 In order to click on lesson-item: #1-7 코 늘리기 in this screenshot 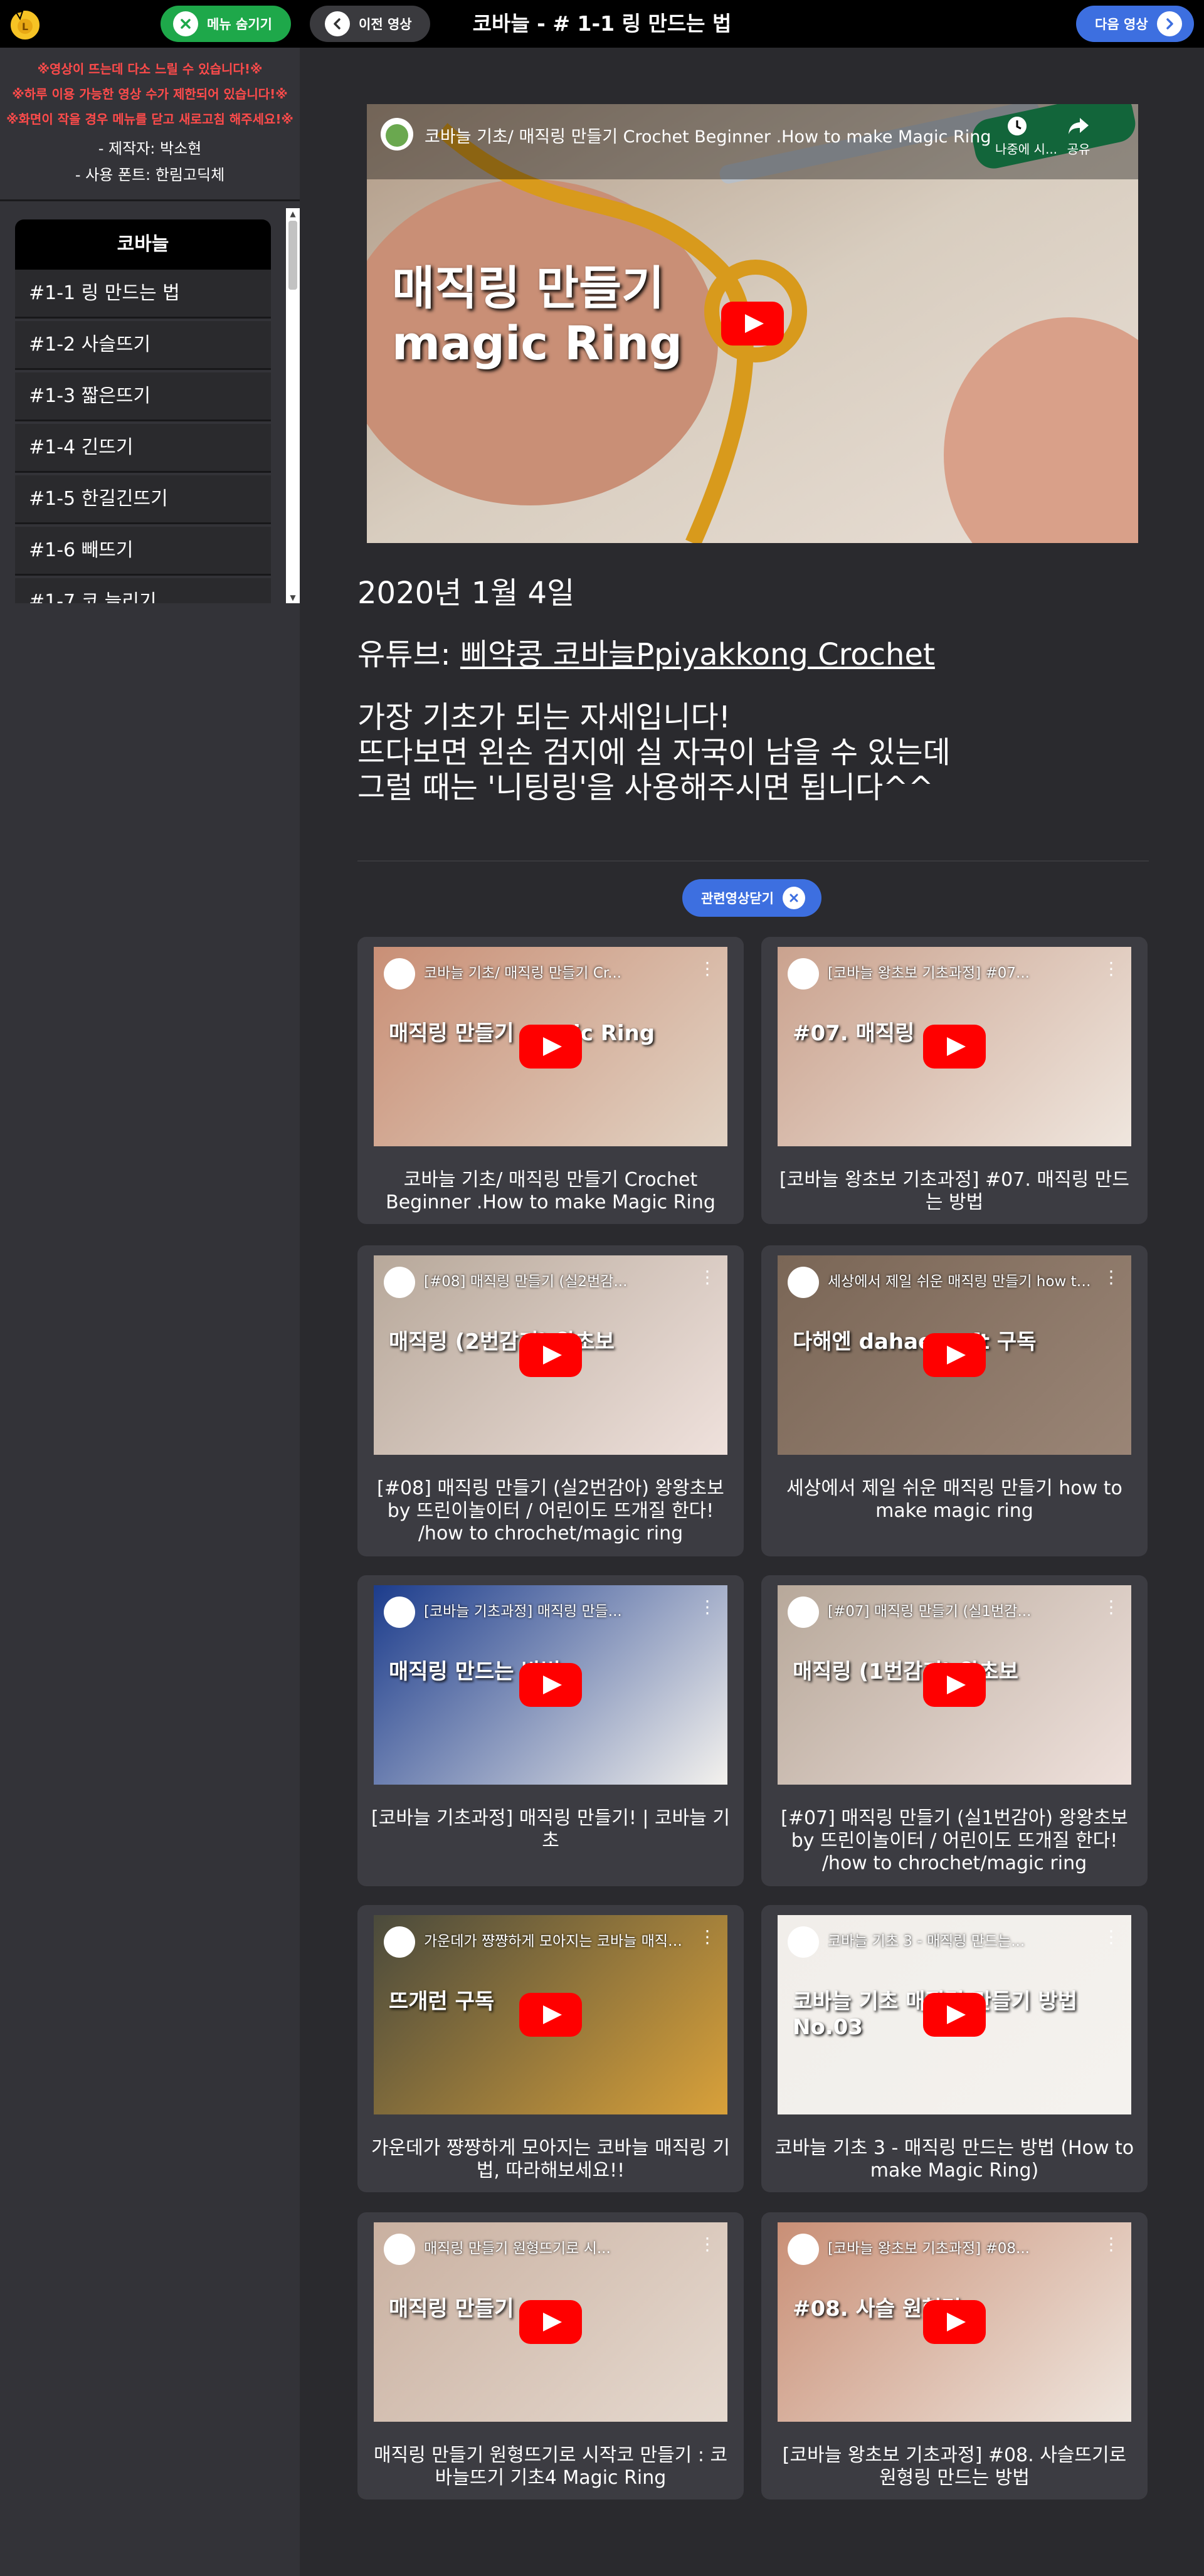, I will do `click(143, 590)`.